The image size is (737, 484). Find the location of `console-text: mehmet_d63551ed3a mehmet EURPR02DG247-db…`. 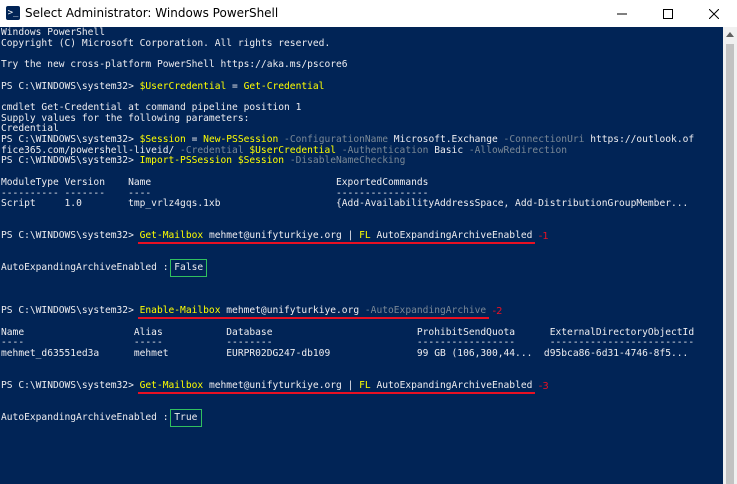

console-text: mehmet_d63551ed3a mehmet EURPR02DG247-db… is located at coordinates (345, 353).